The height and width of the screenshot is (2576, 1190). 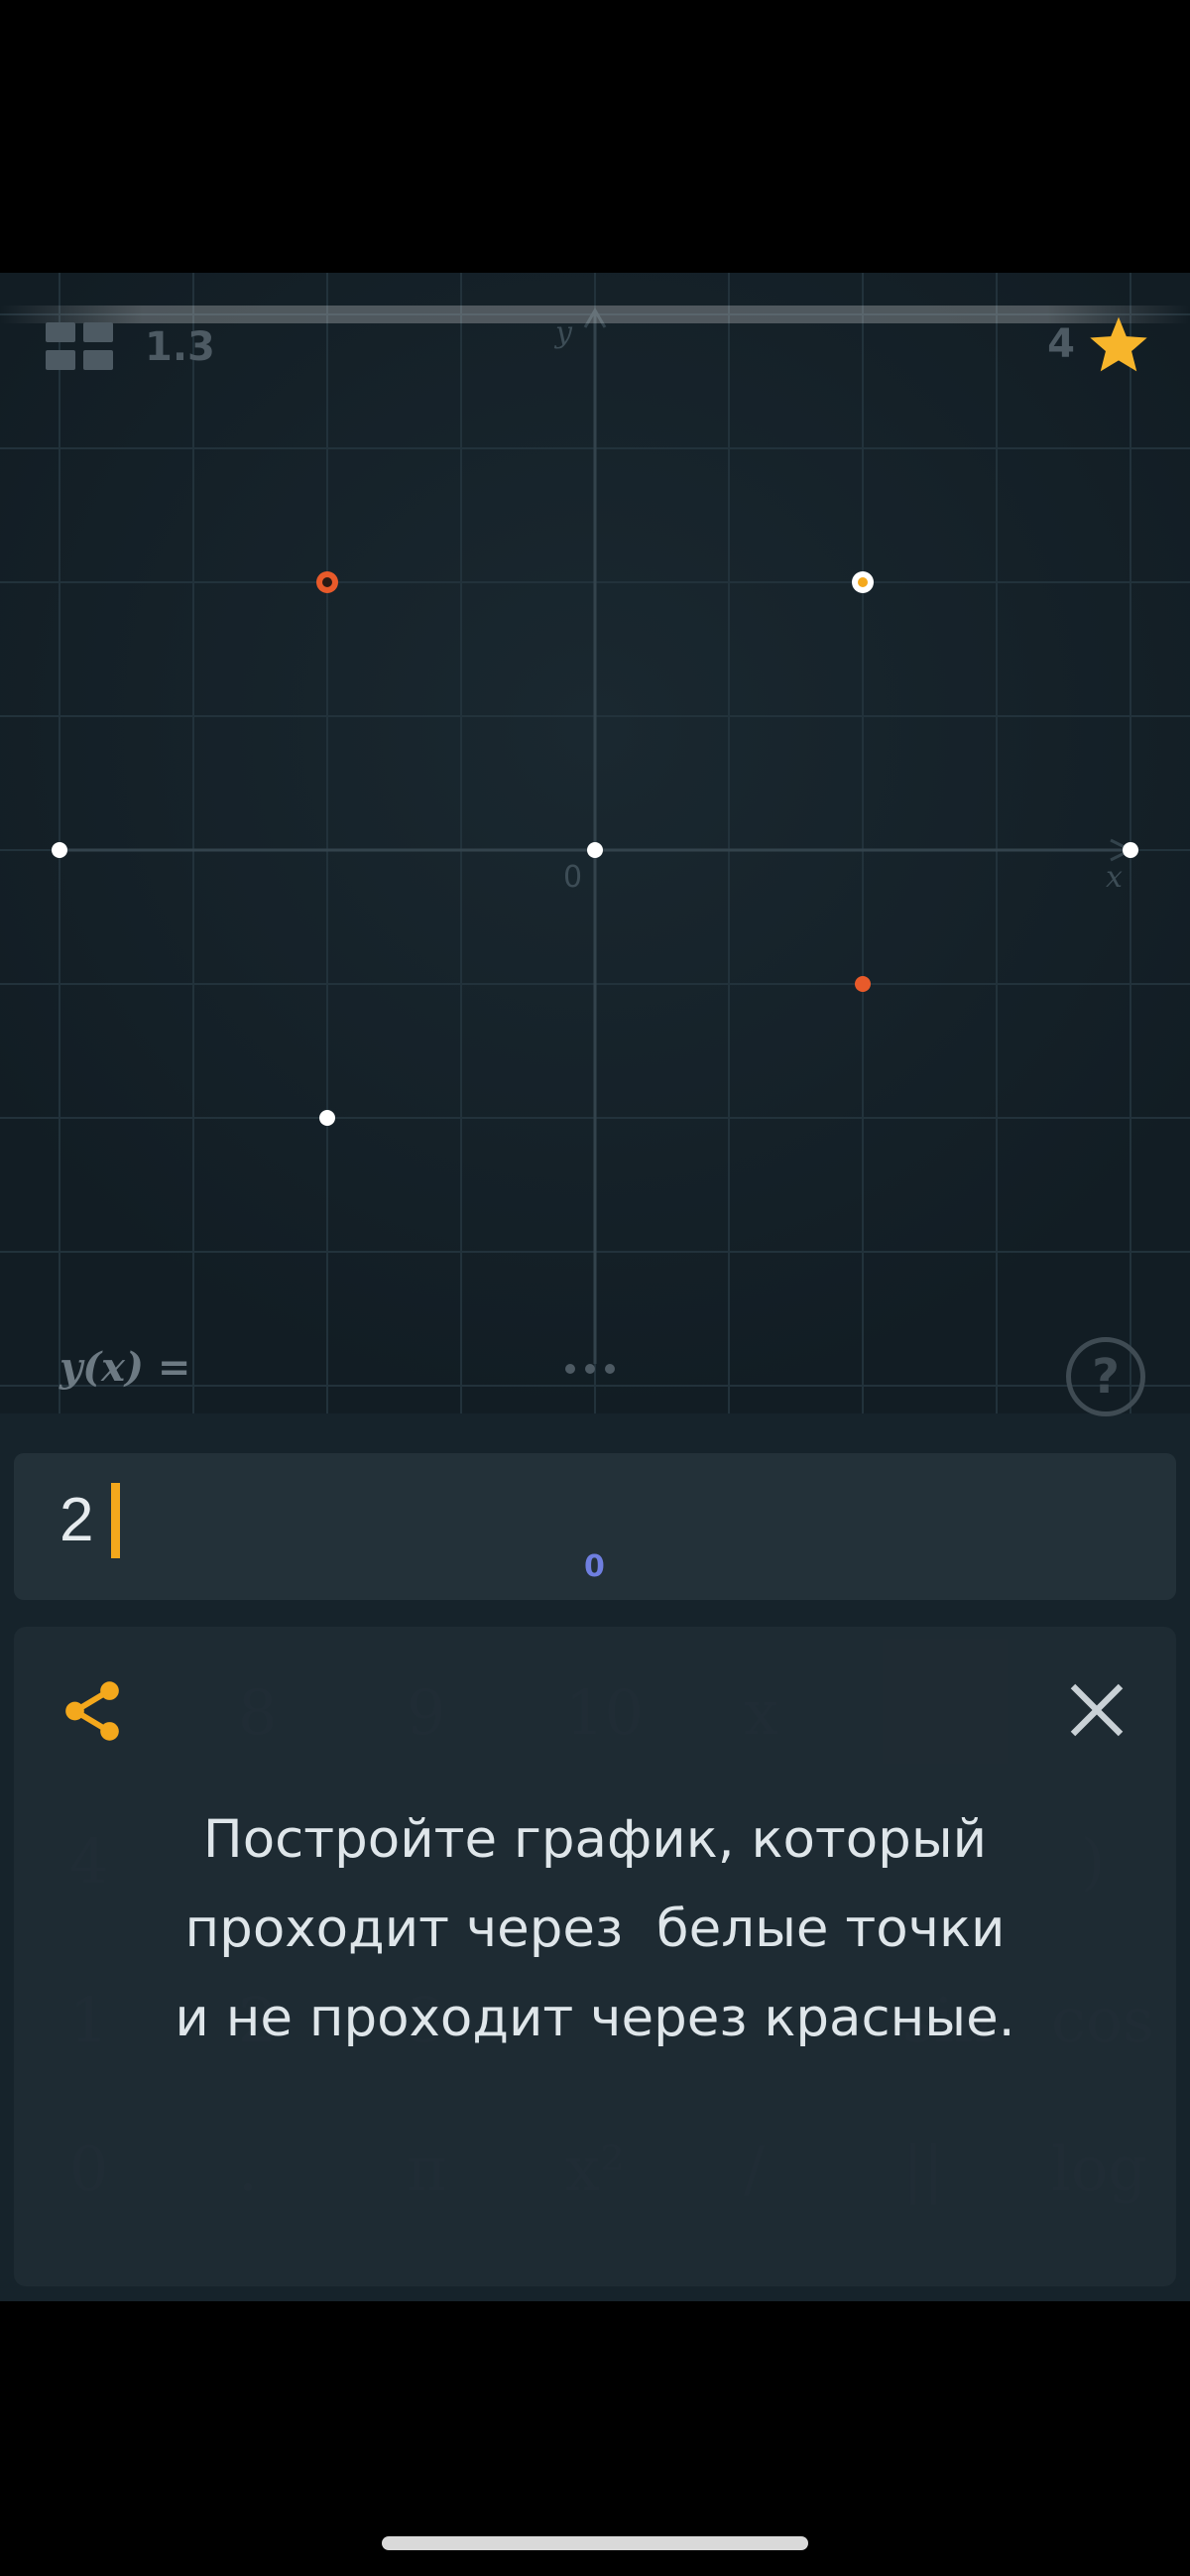 What do you see at coordinates (863, 582) in the screenshot?
I see `hit-white-point-core` at bounding box center [863, 582].